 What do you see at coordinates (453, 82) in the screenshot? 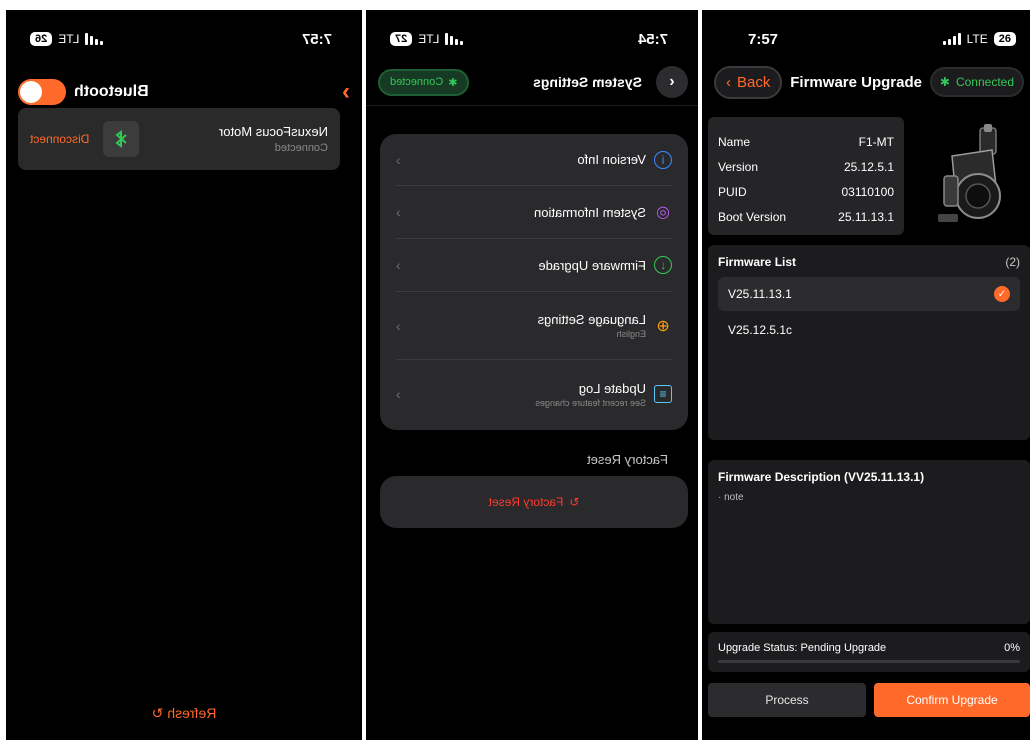
I see `bluetooth-icon: ✱` at bounding box center [453, 82].